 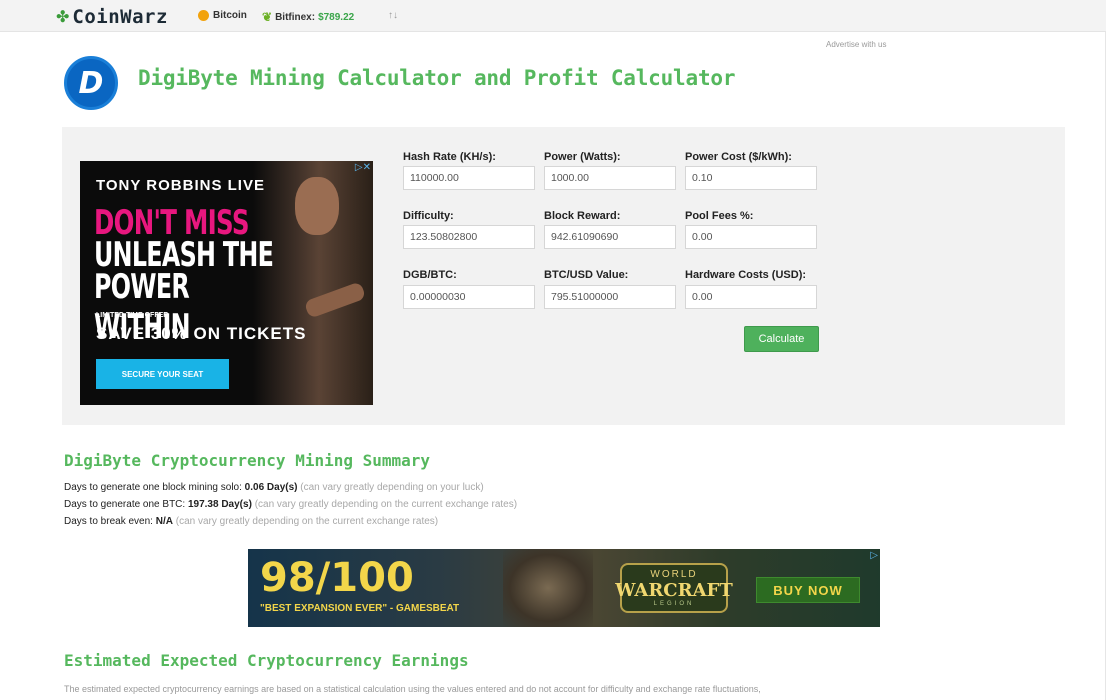 I want to click on ad-offer-text: SAVE 30% ON TICKETS, so click(x=201, y=333).